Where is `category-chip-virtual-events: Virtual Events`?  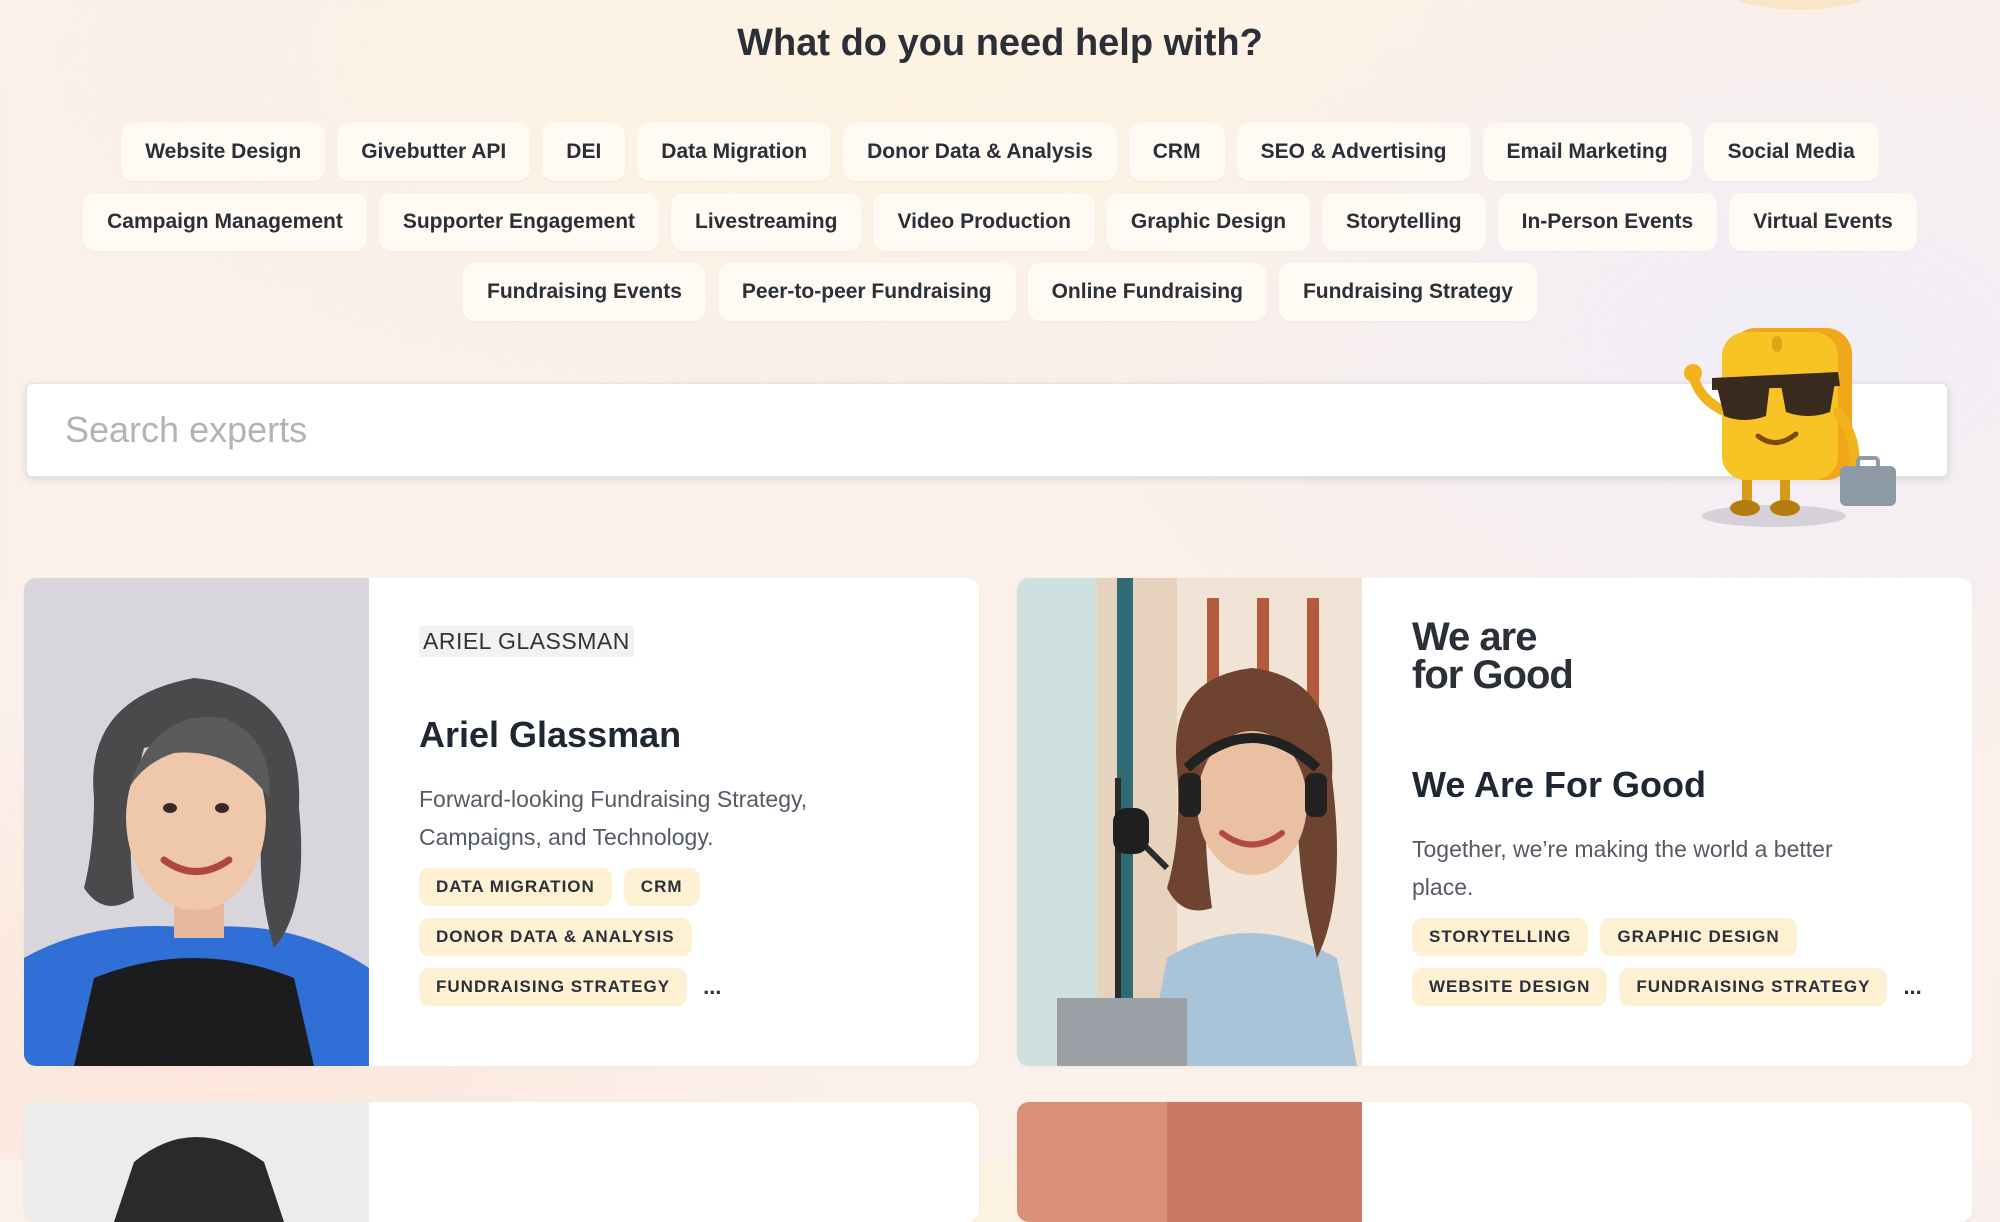
category-chip-virtual-events: Virtual Events is located at coordinates (1823, 222).